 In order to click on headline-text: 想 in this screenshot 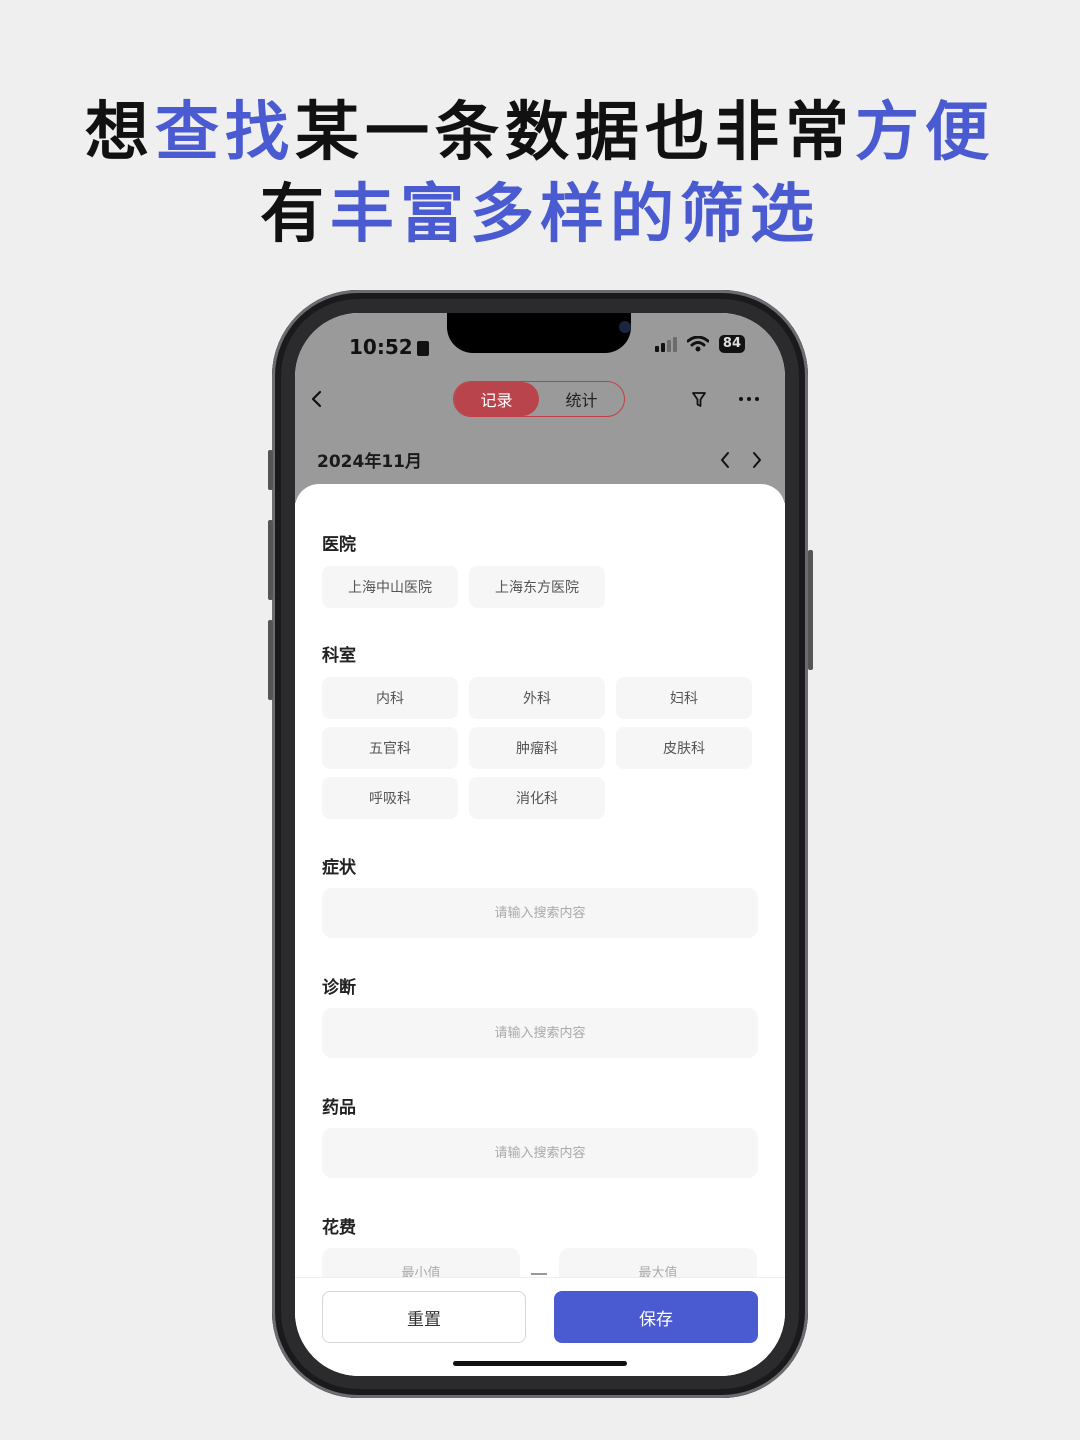, I will do `click(120, 133)`.